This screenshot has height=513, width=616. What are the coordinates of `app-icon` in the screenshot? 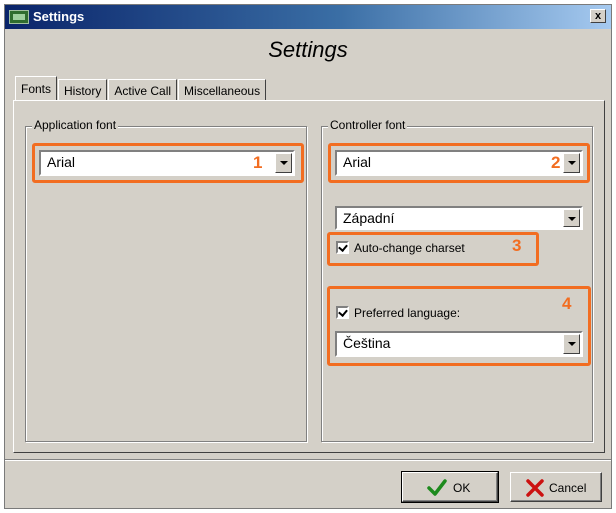 It's located at (19, 17).